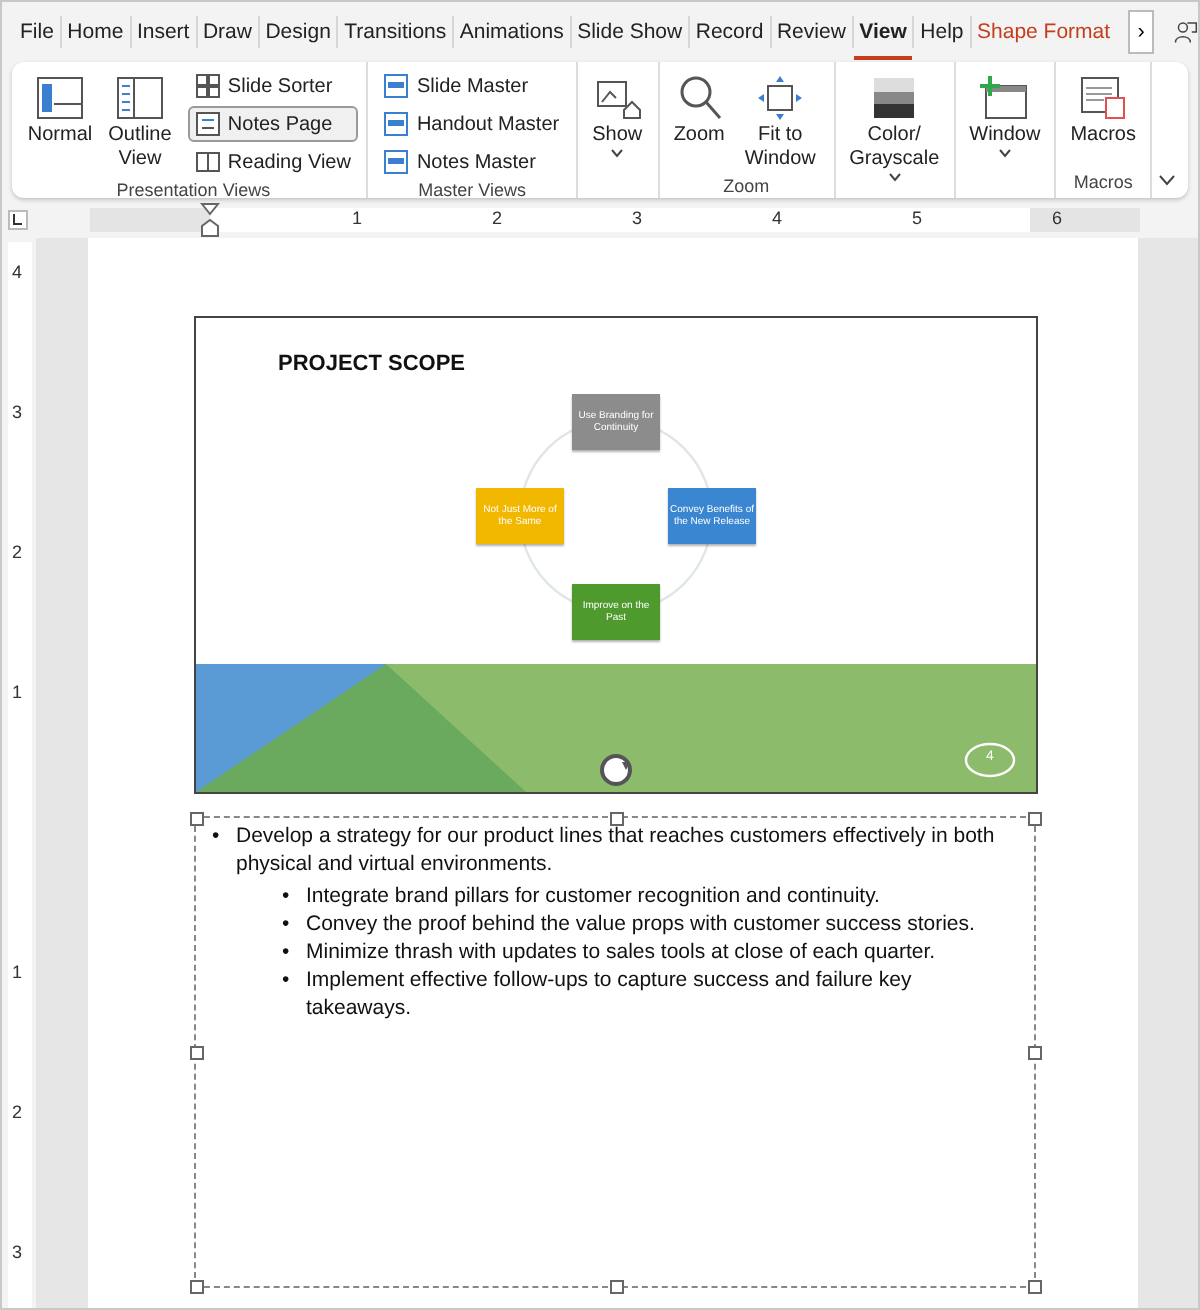 Image resolution: width=1200 pixels, height=1310 pixels. What do you see at coordinates (163, 32) in the screenshot?
I see `ribbon-tab: Insert` at bounding box center [163, 32].